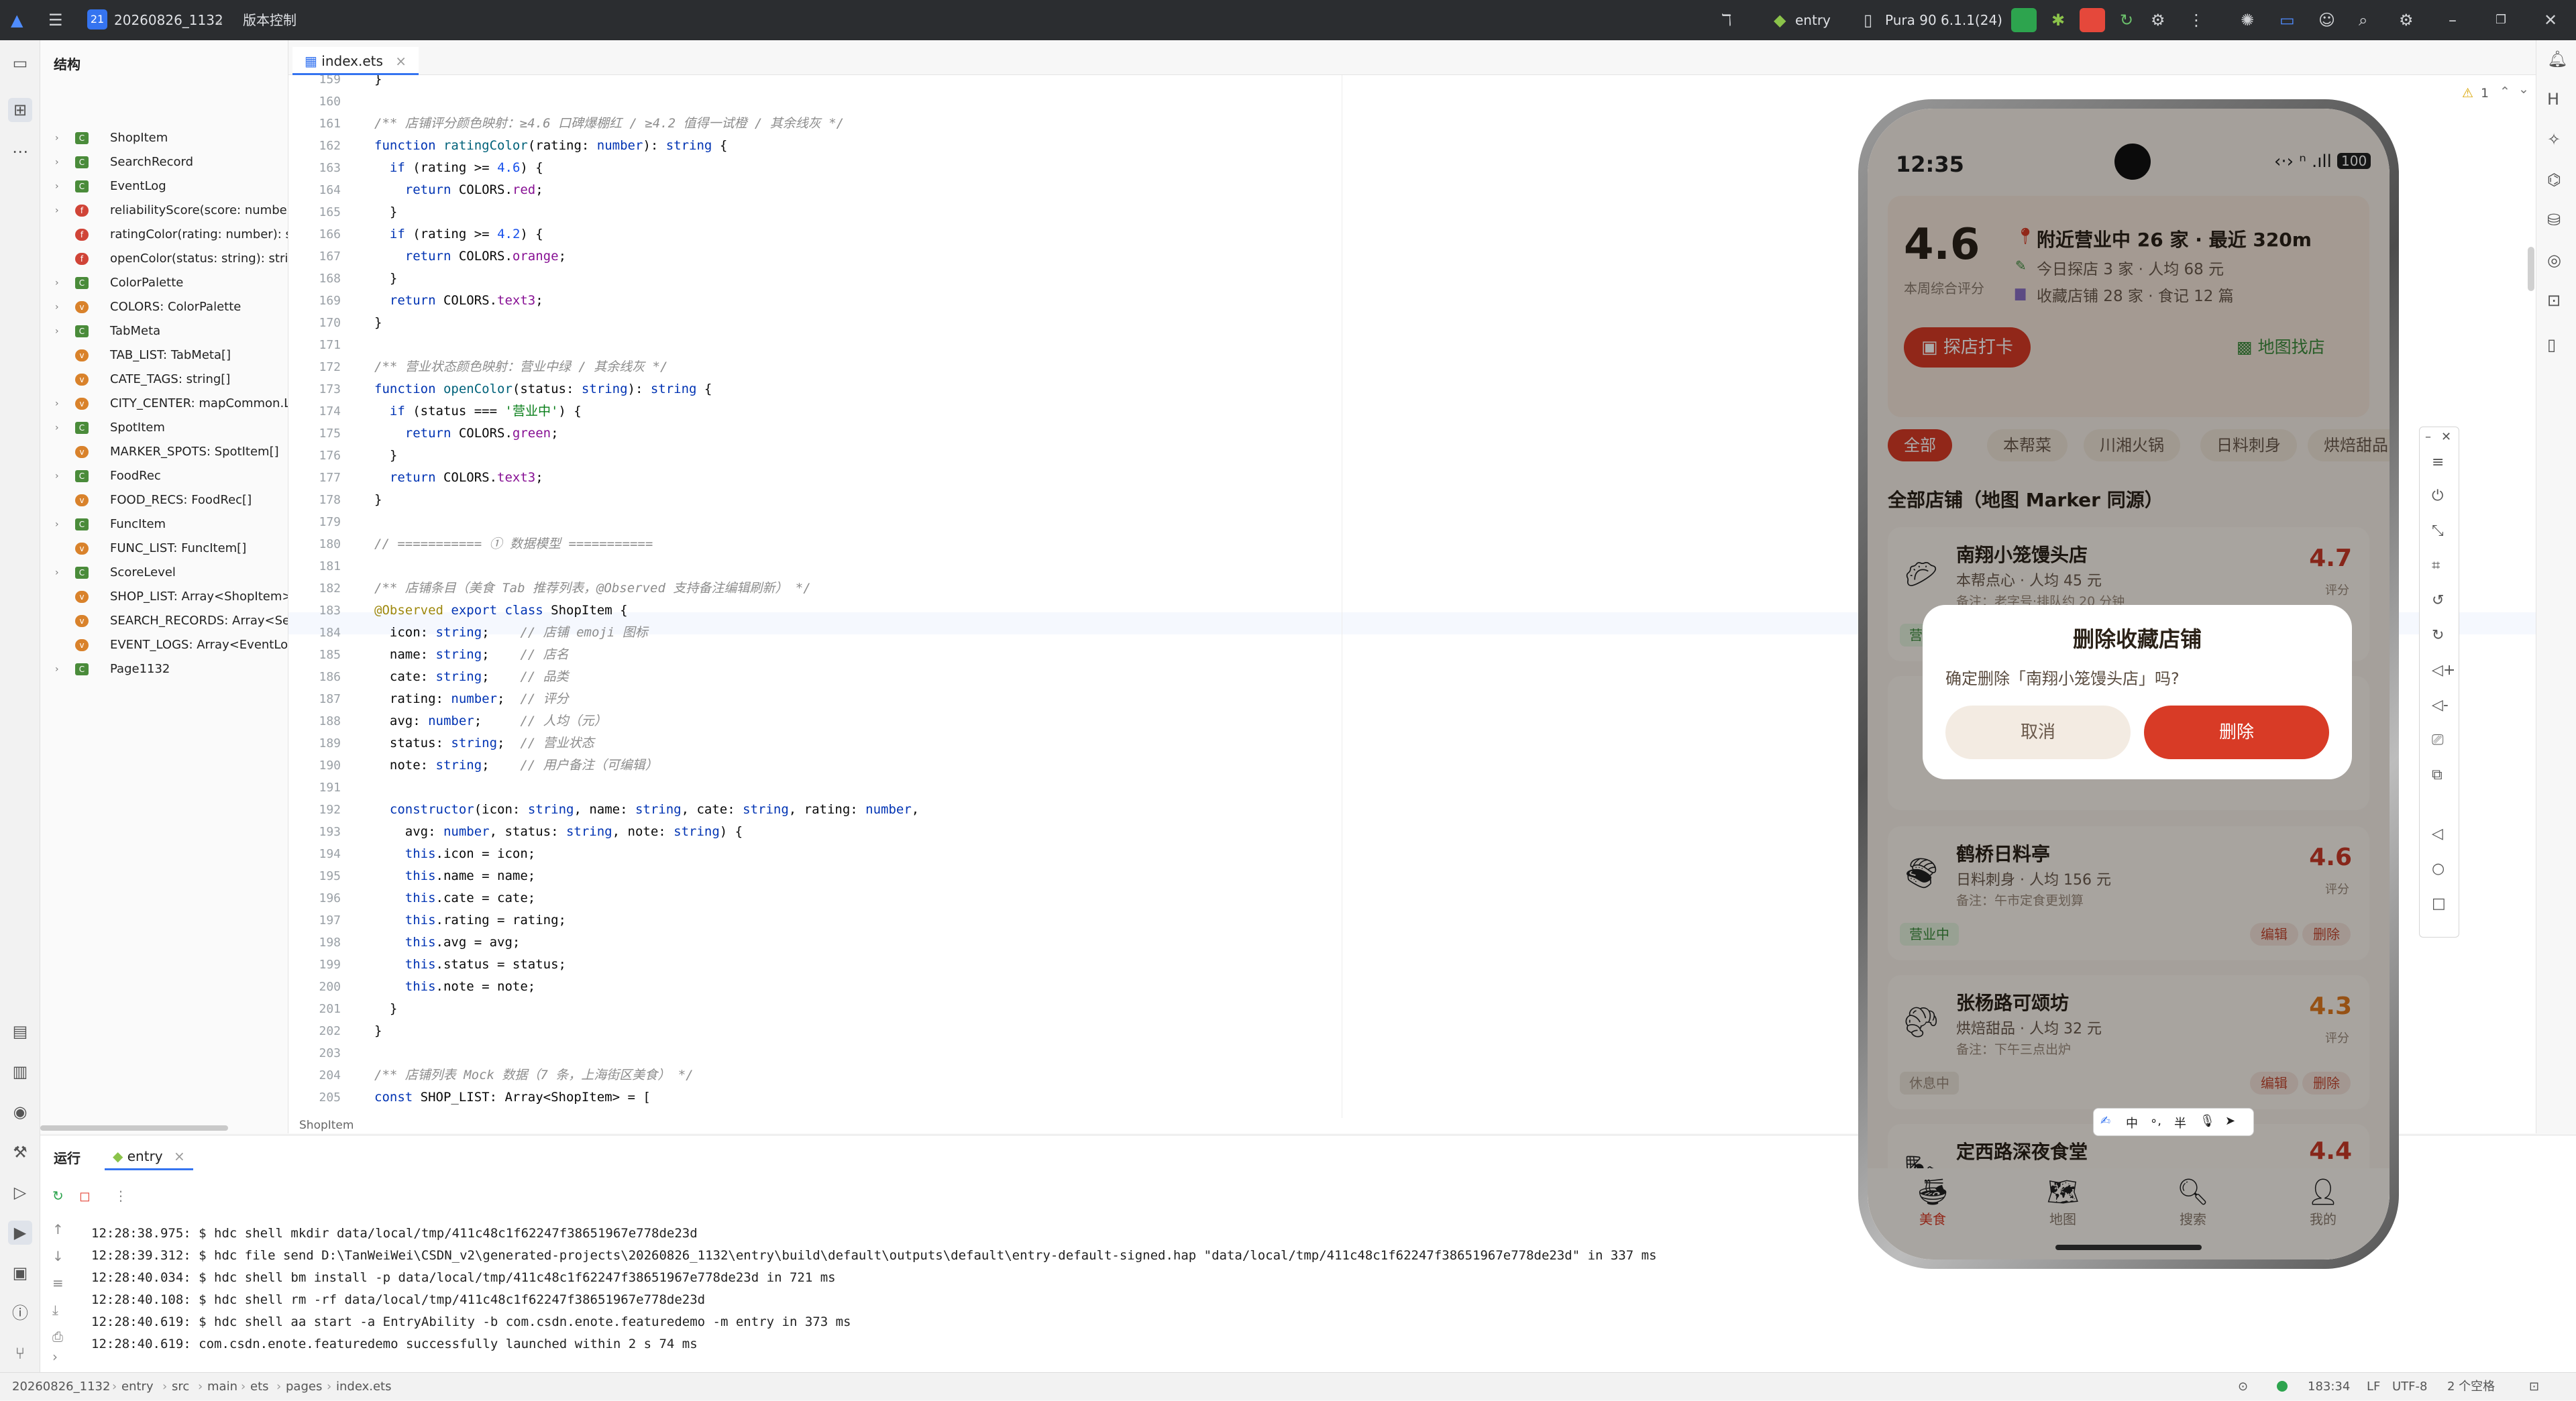 This screenshot has width=2576, height=1401. I want to click on profiler-icon: ⚙, so click(2158, 20).